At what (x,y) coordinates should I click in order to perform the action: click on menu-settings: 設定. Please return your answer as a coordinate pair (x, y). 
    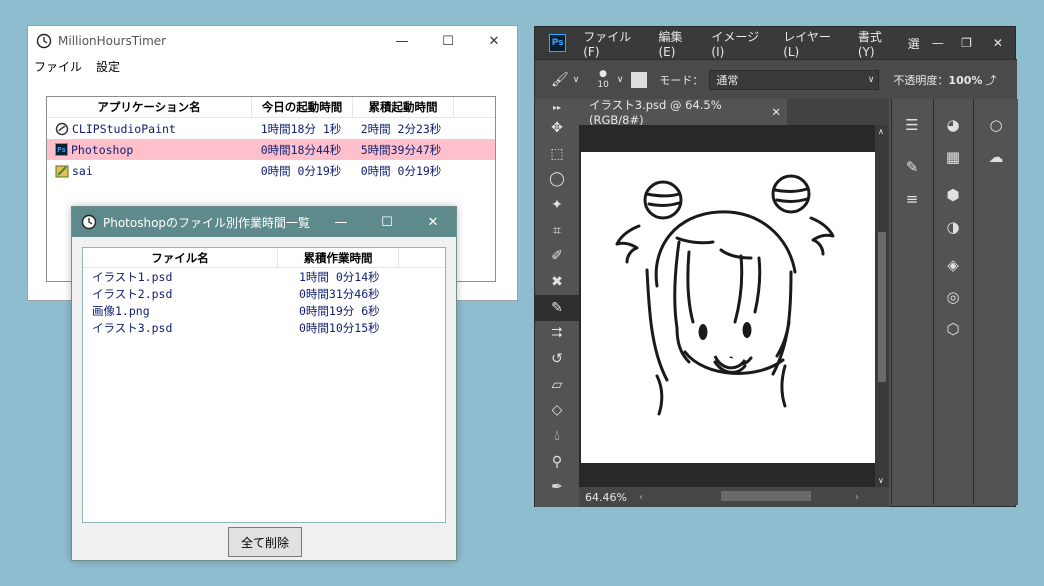
    Looking at the image, I should click on (108, 66).